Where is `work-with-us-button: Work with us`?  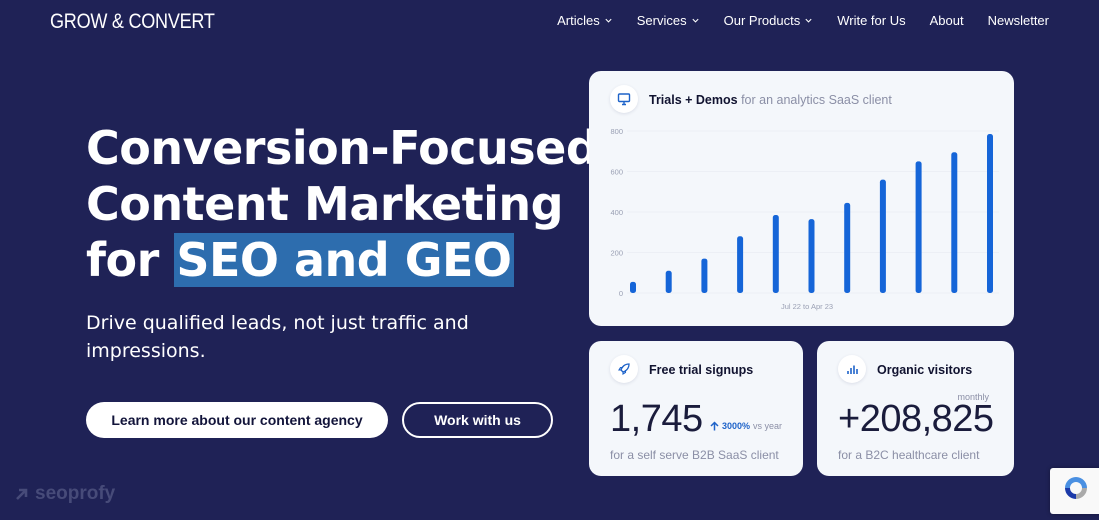
work-with-us-button: Work with us is located at coordinates (477, 420).